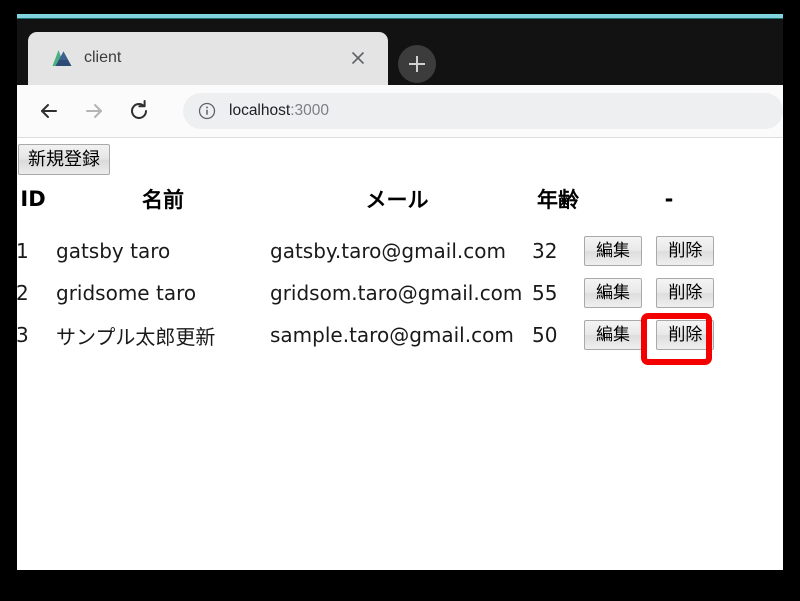 The image size is (800, 601). What do you see at coordinates (392, 335) in the screenshot?
I see `cell-email: sample.taro@gmail.com` at bounding box center [392, 335].